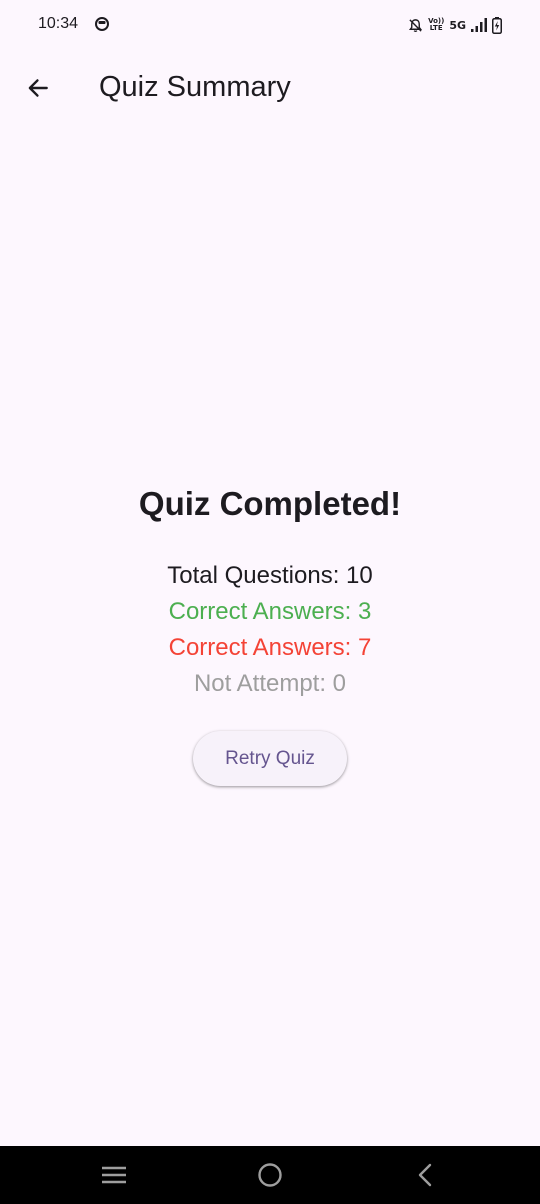 This screenshot has width=540, height=1204. I want to click on app-bar: Quiz Summary, so click(270, 88).